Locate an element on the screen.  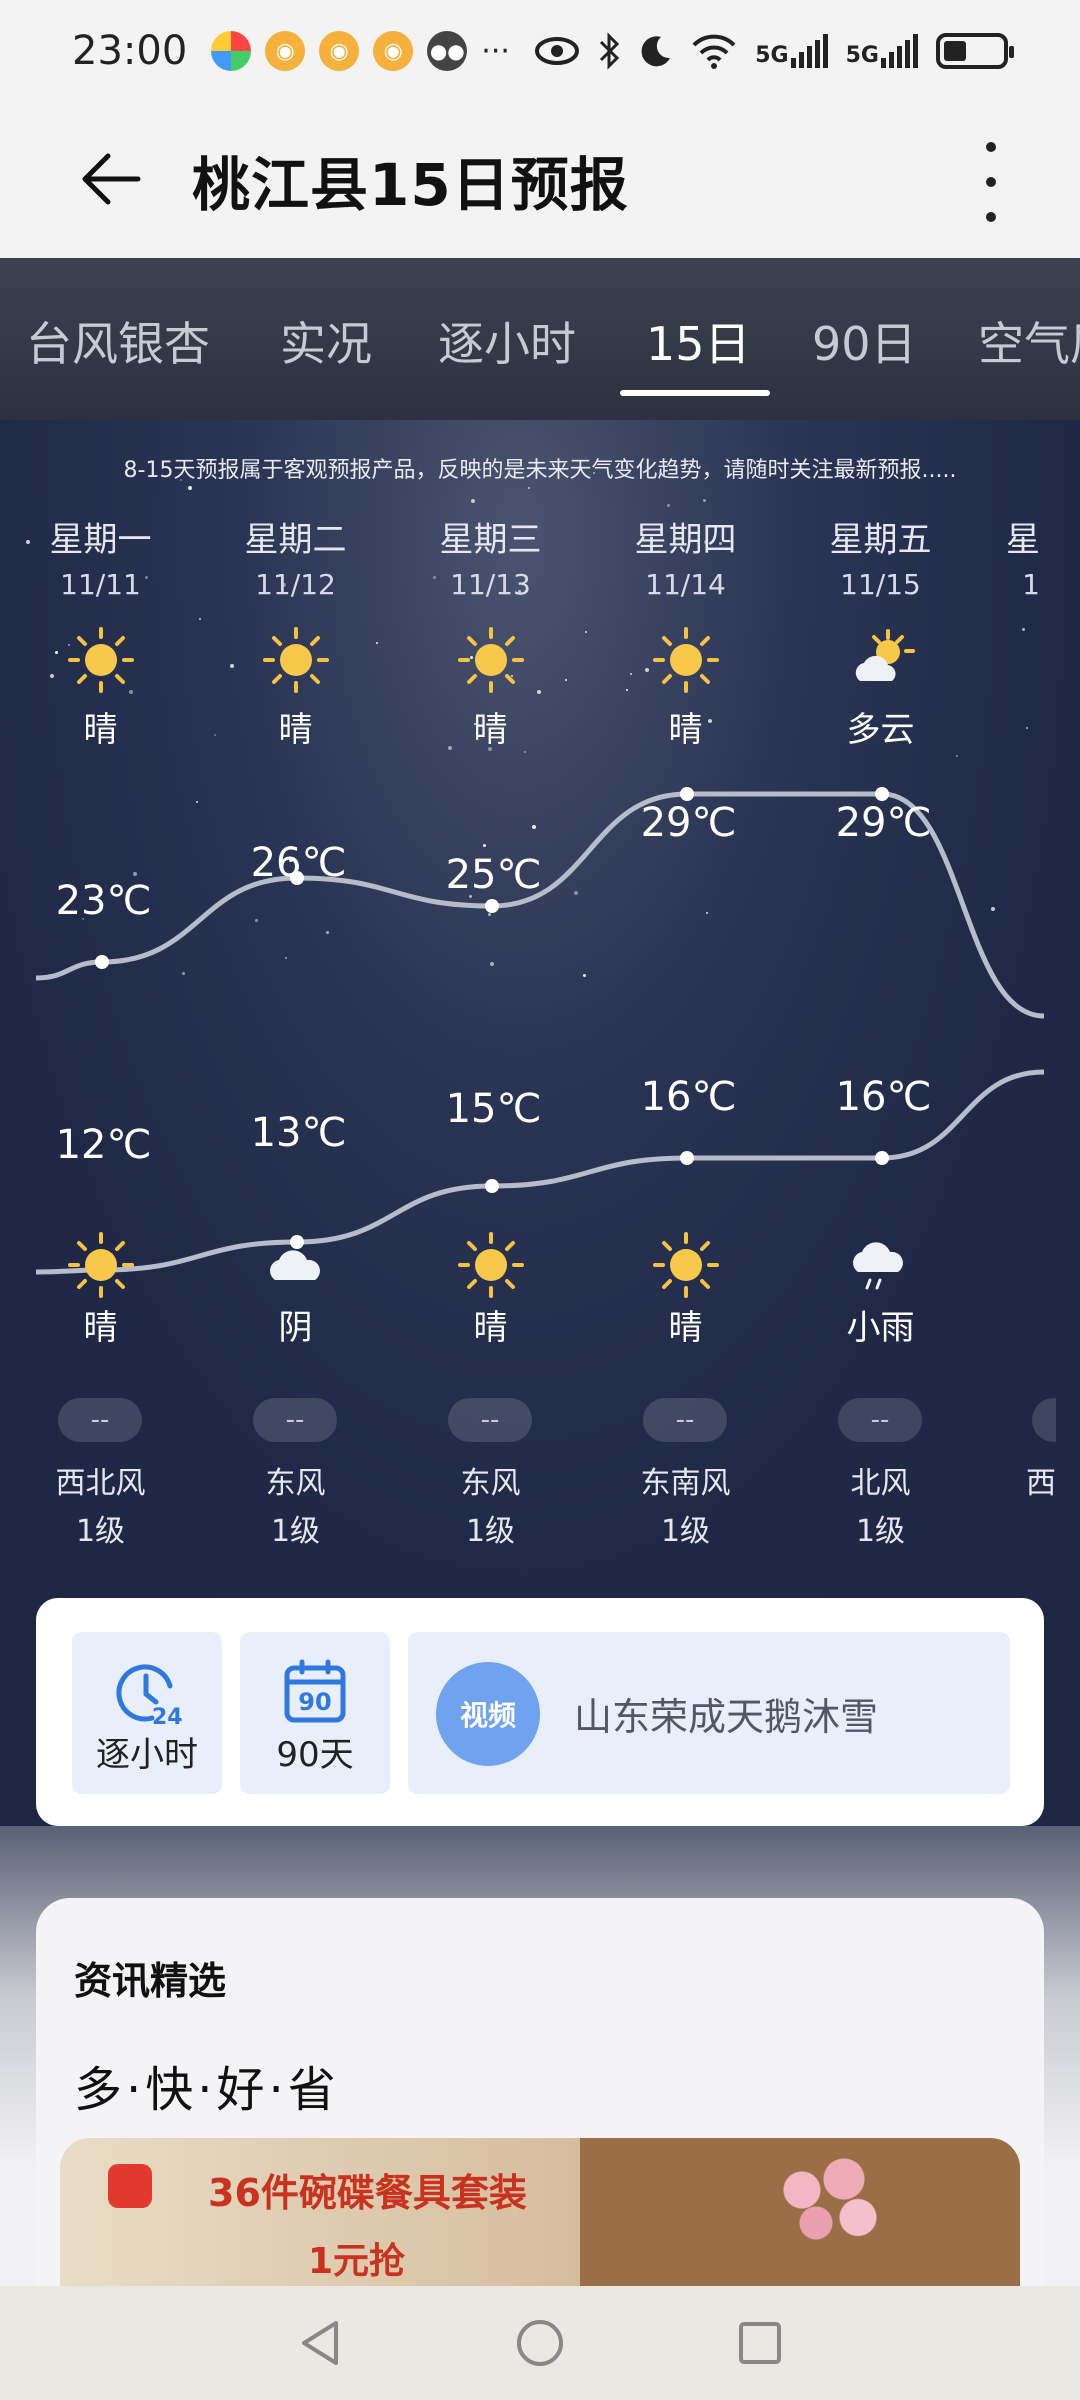
quick-access-card: 24 逐小时 90 90天 视频 山东荣成天鹅沐雪 is located at coordinates (540, 1712).